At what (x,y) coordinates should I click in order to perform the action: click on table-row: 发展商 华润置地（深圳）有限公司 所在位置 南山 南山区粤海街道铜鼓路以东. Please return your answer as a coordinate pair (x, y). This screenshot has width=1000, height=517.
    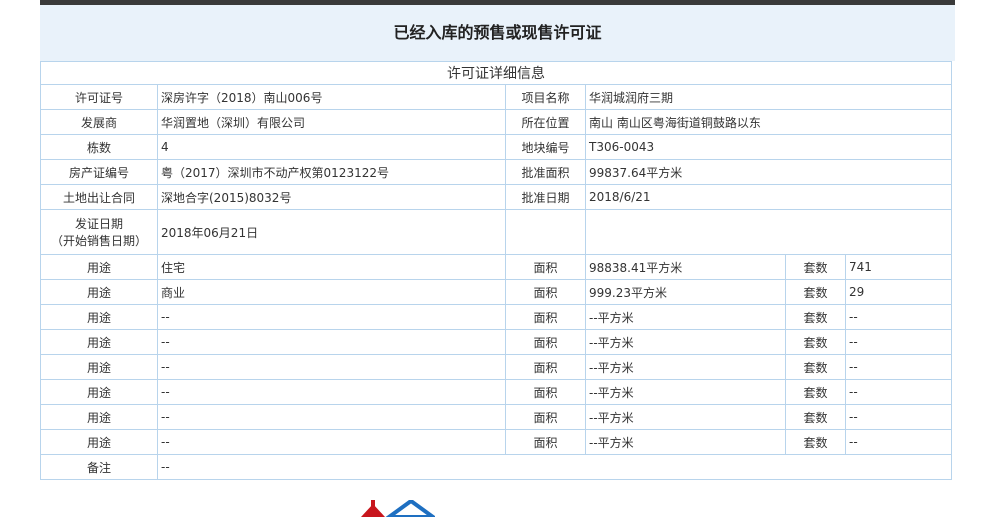
    Looking at the image, I should click on (496, 122).